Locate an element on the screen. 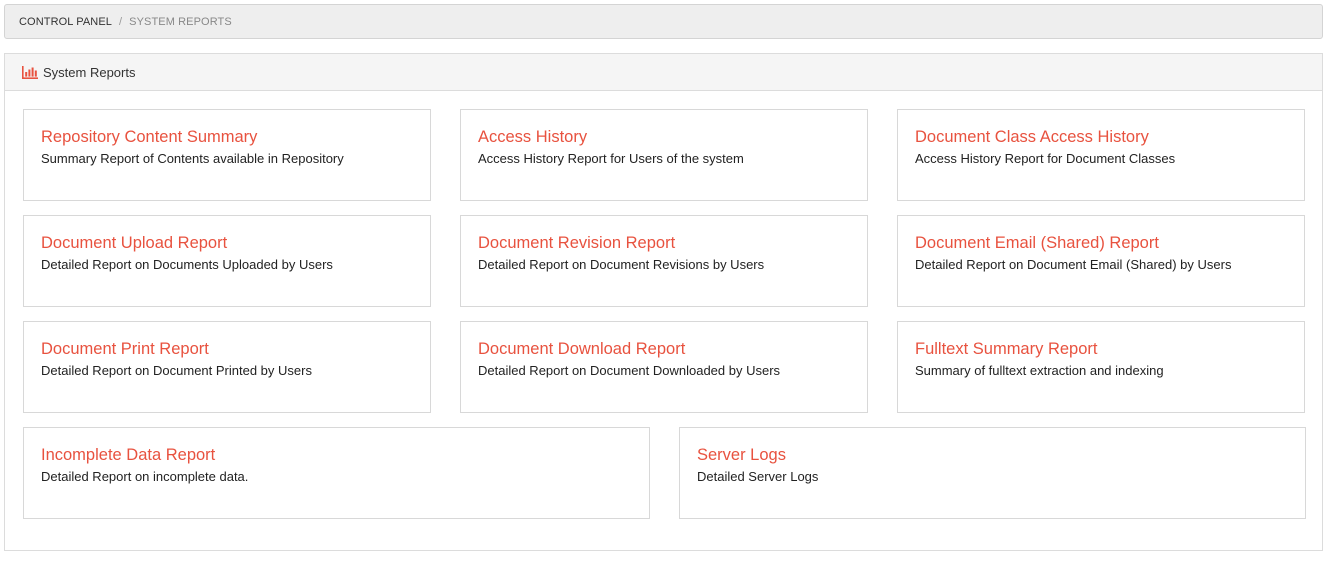 The image size is (1329, 564). report-link-repository-content-summary: Repository Content Summary is located at coordinates (227, 137).